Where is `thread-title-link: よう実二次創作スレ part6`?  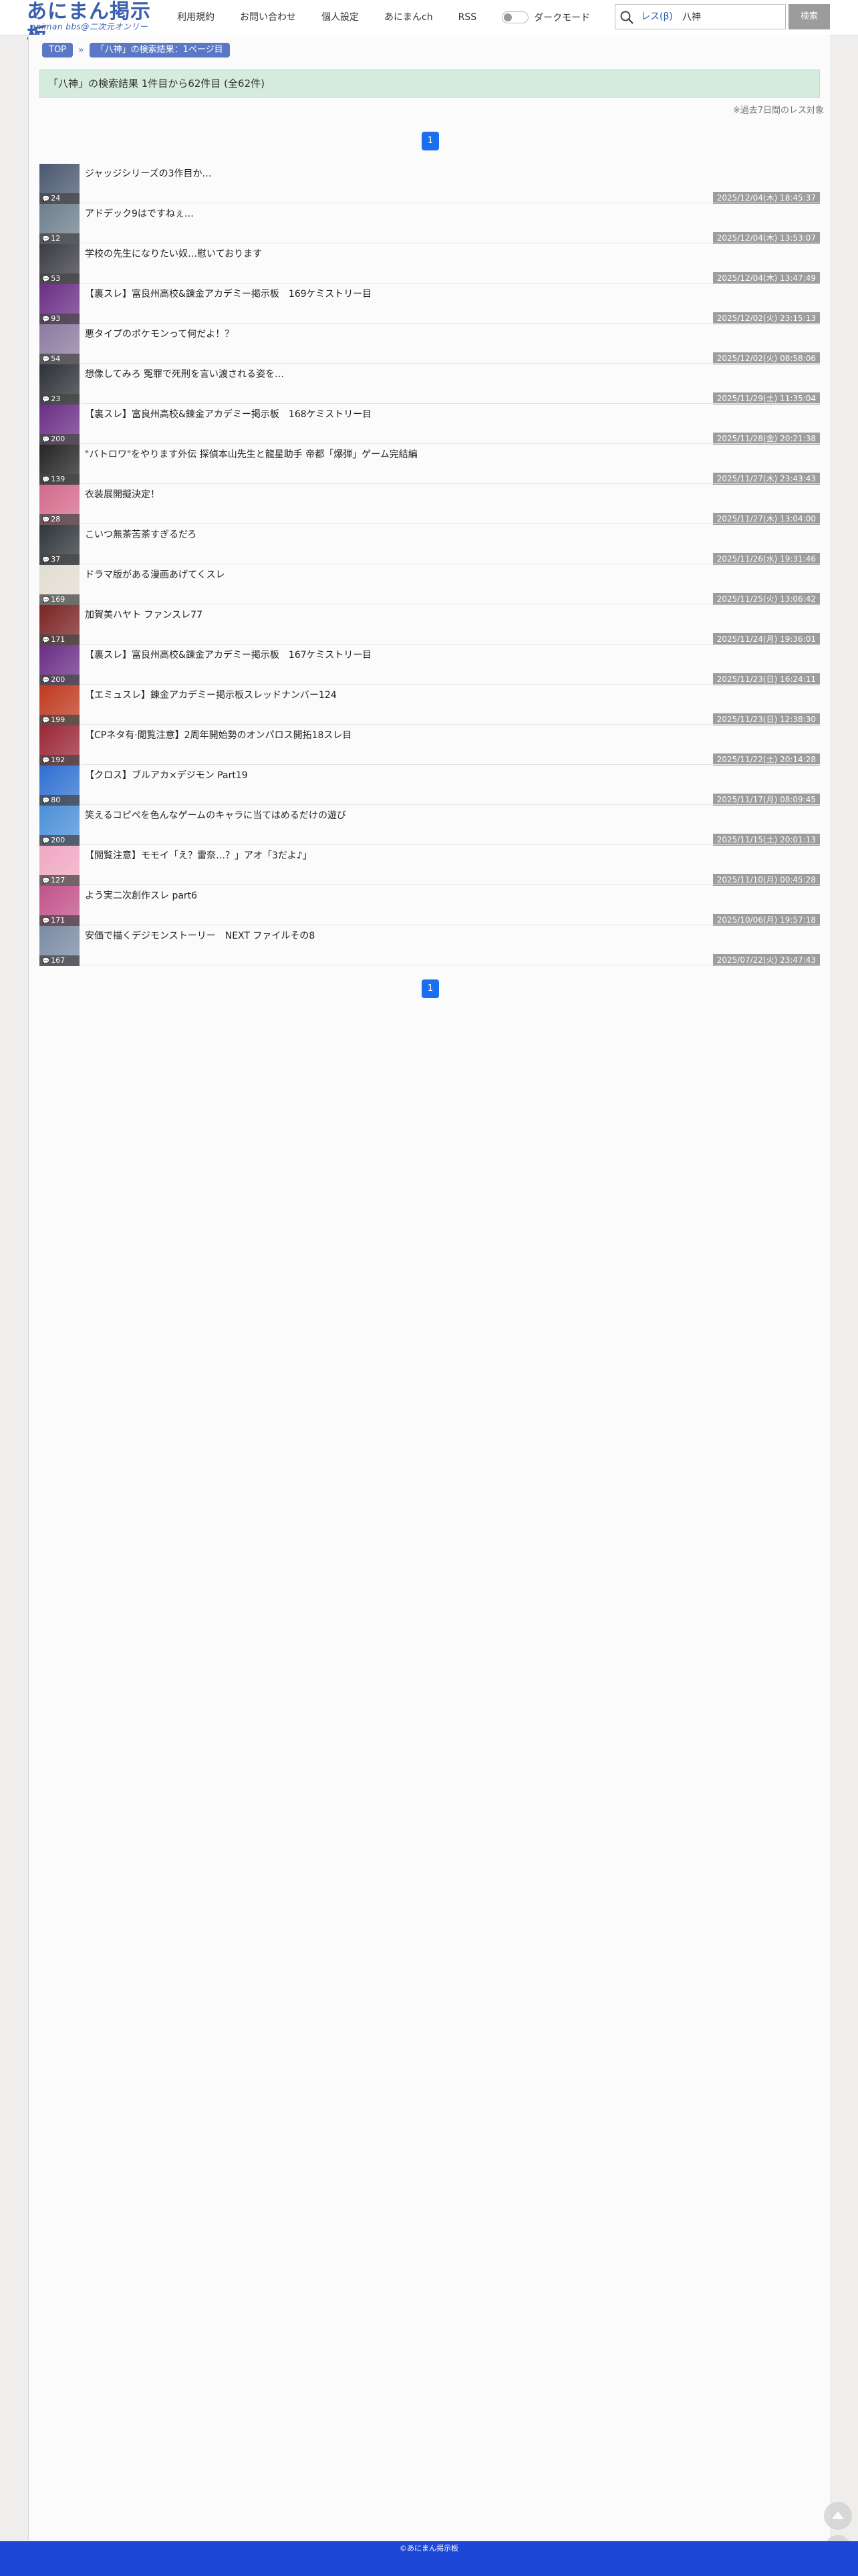
thread-title-link: よう実二次創作スレ part6 is located at coordinates (141, 895).